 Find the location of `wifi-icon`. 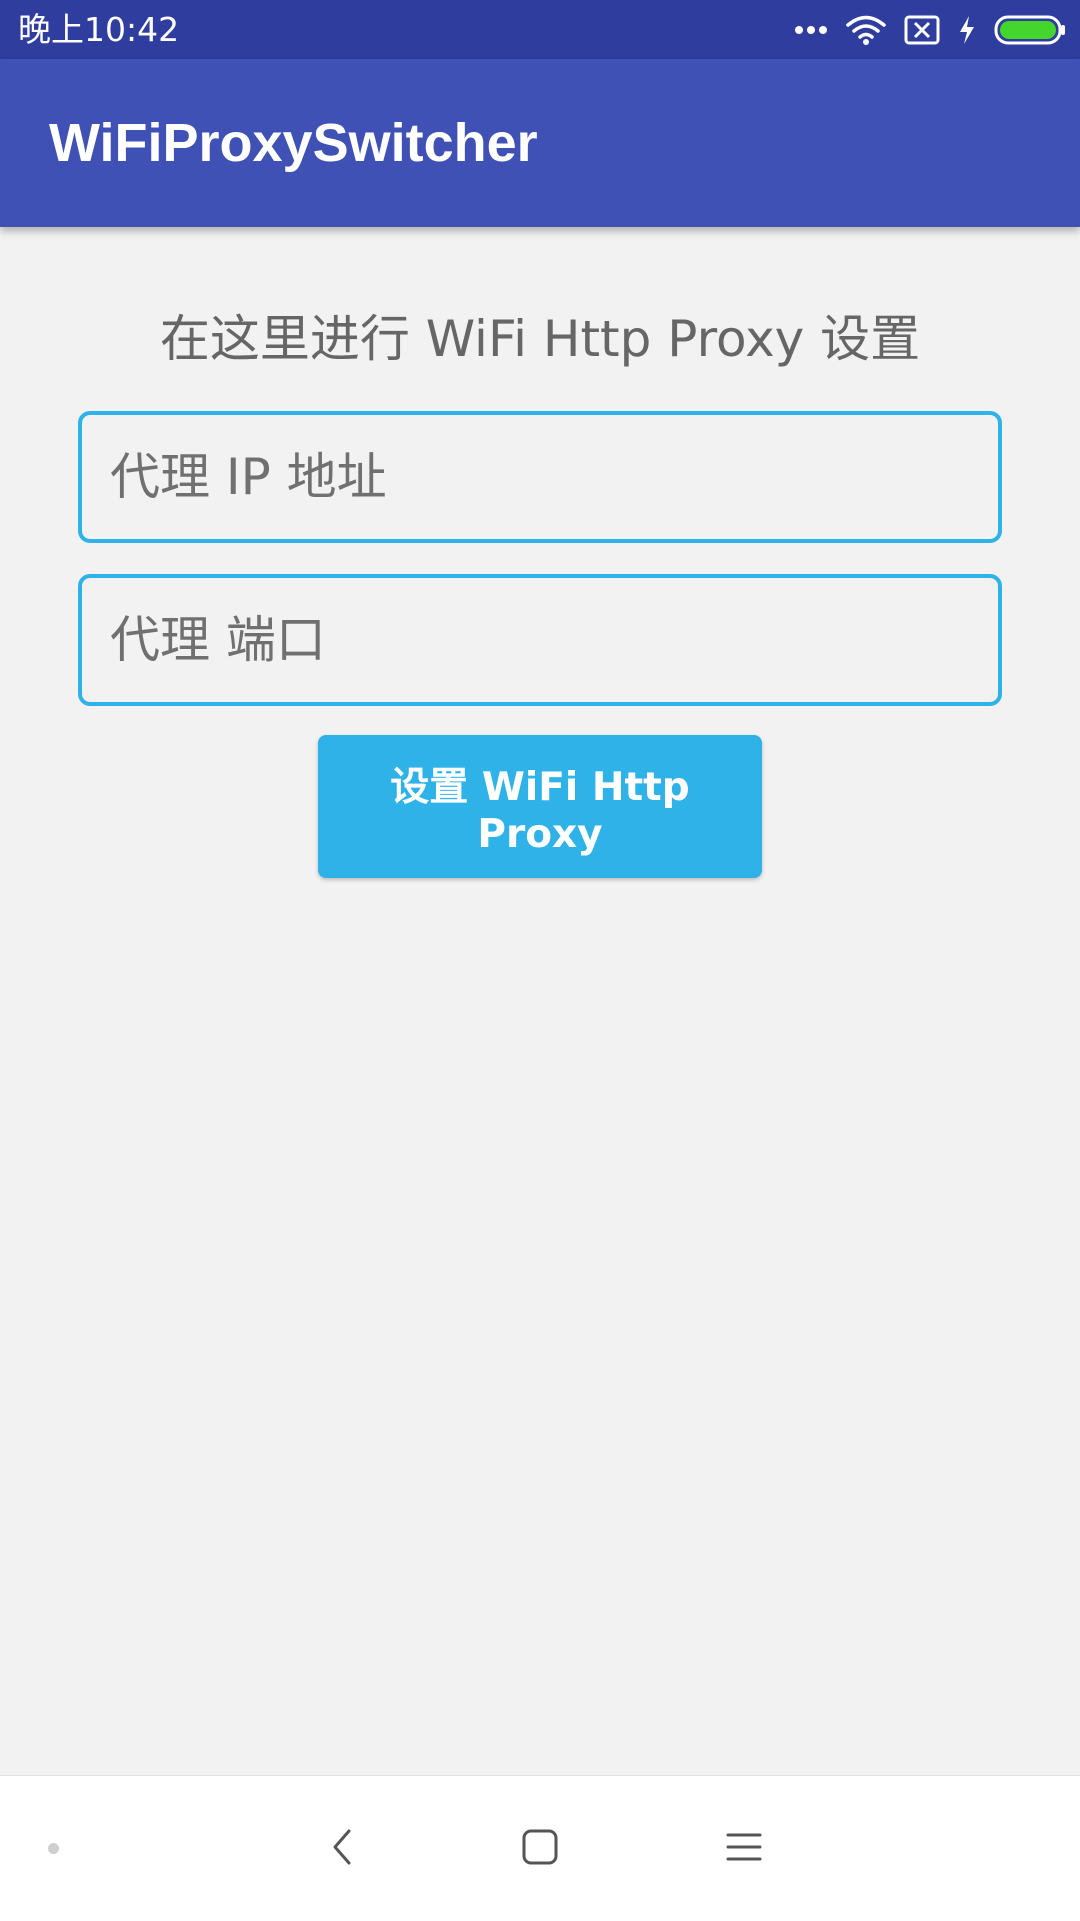

wifi-icon is located at coordinates (866, 30).